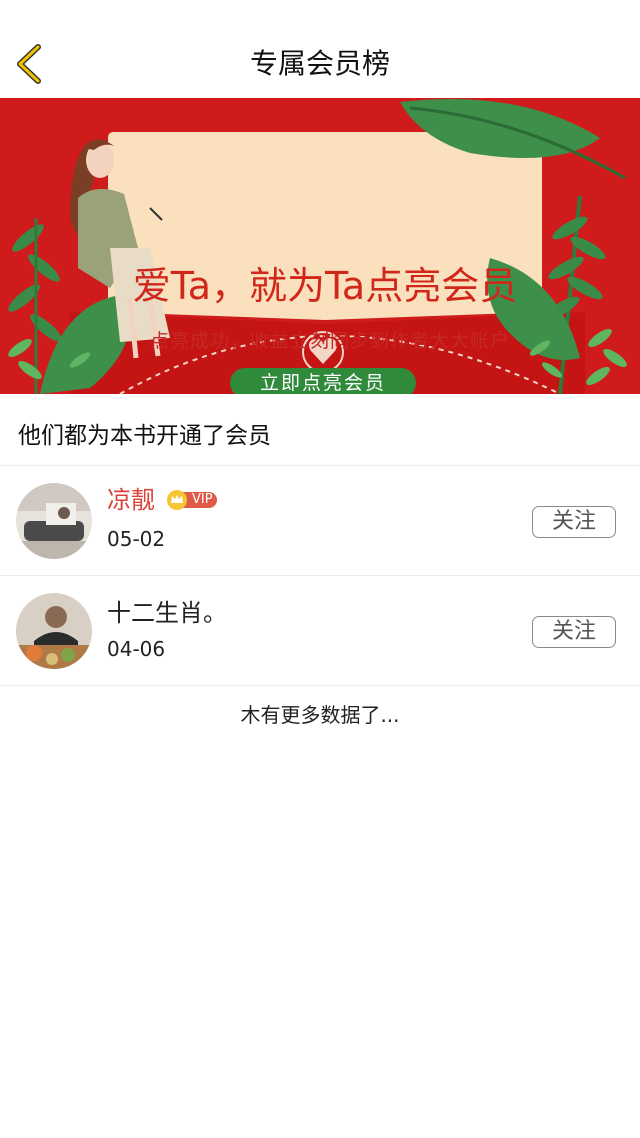 This screenshot has height=1138, width=640. What do you see at coordinates (202, 499) in the screenshot?
I see `vip-label: VIP` at bounding box center [202, 499].